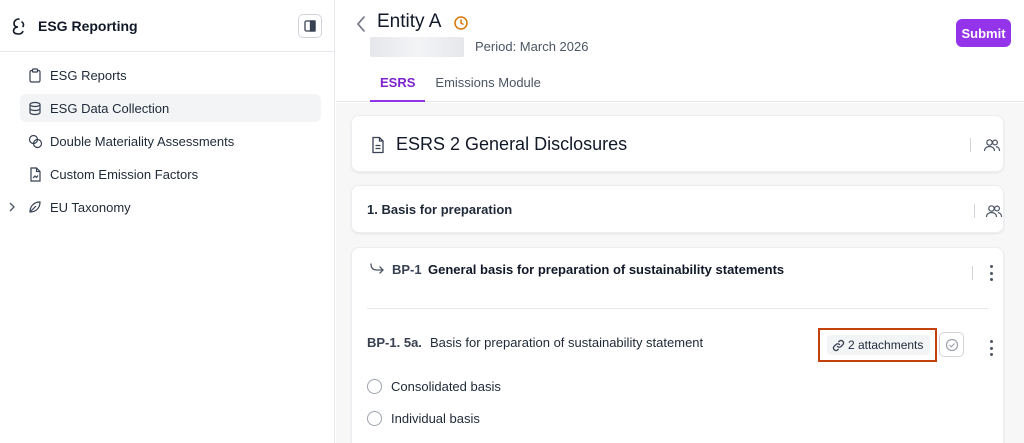 The image size is (1024, 443). Describe the element at coordinates (377, 269) in the screenshot. I see `subdirectory-arrow-icon` at that location.